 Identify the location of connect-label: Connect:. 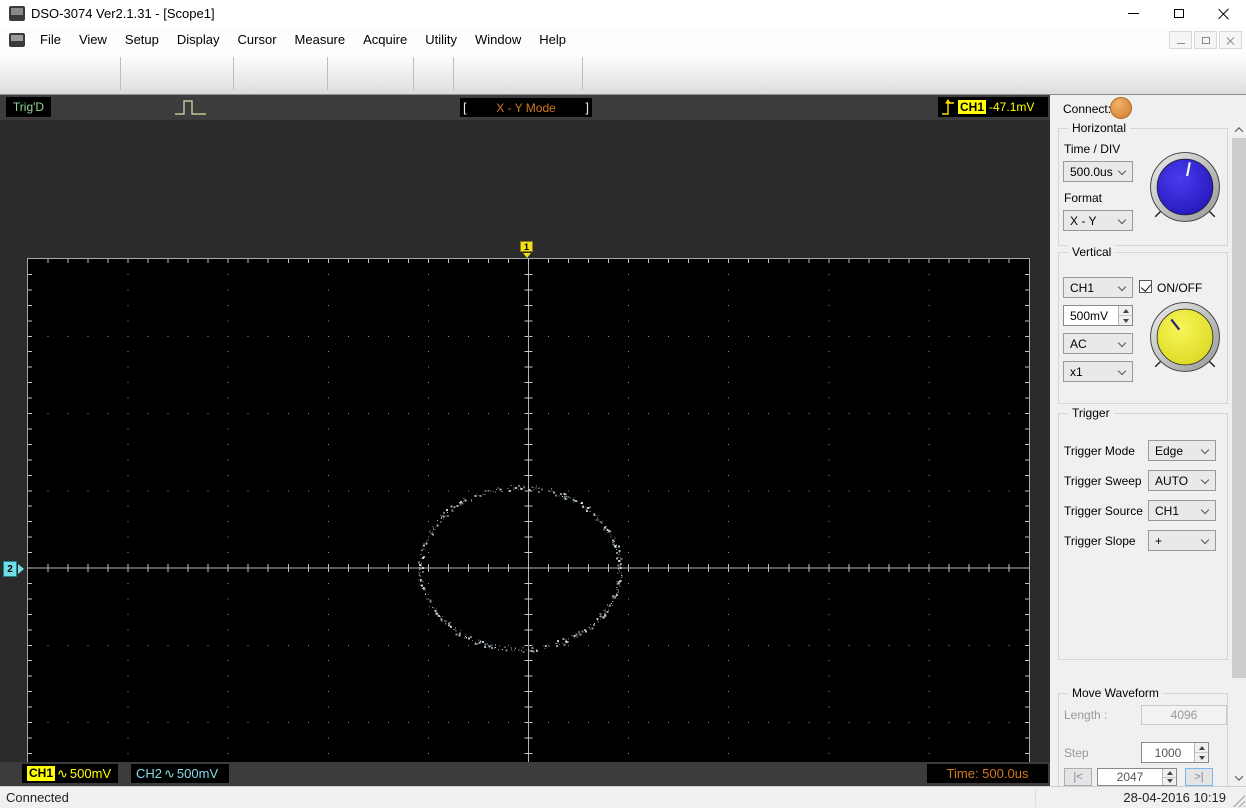
(1087, 109).